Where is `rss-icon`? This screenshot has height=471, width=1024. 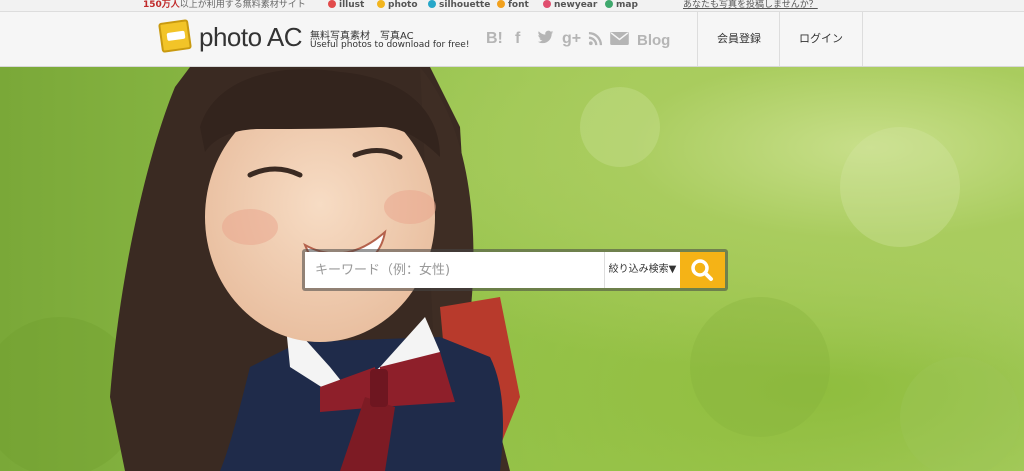 rss-icon is located at coordinates (595, 41).